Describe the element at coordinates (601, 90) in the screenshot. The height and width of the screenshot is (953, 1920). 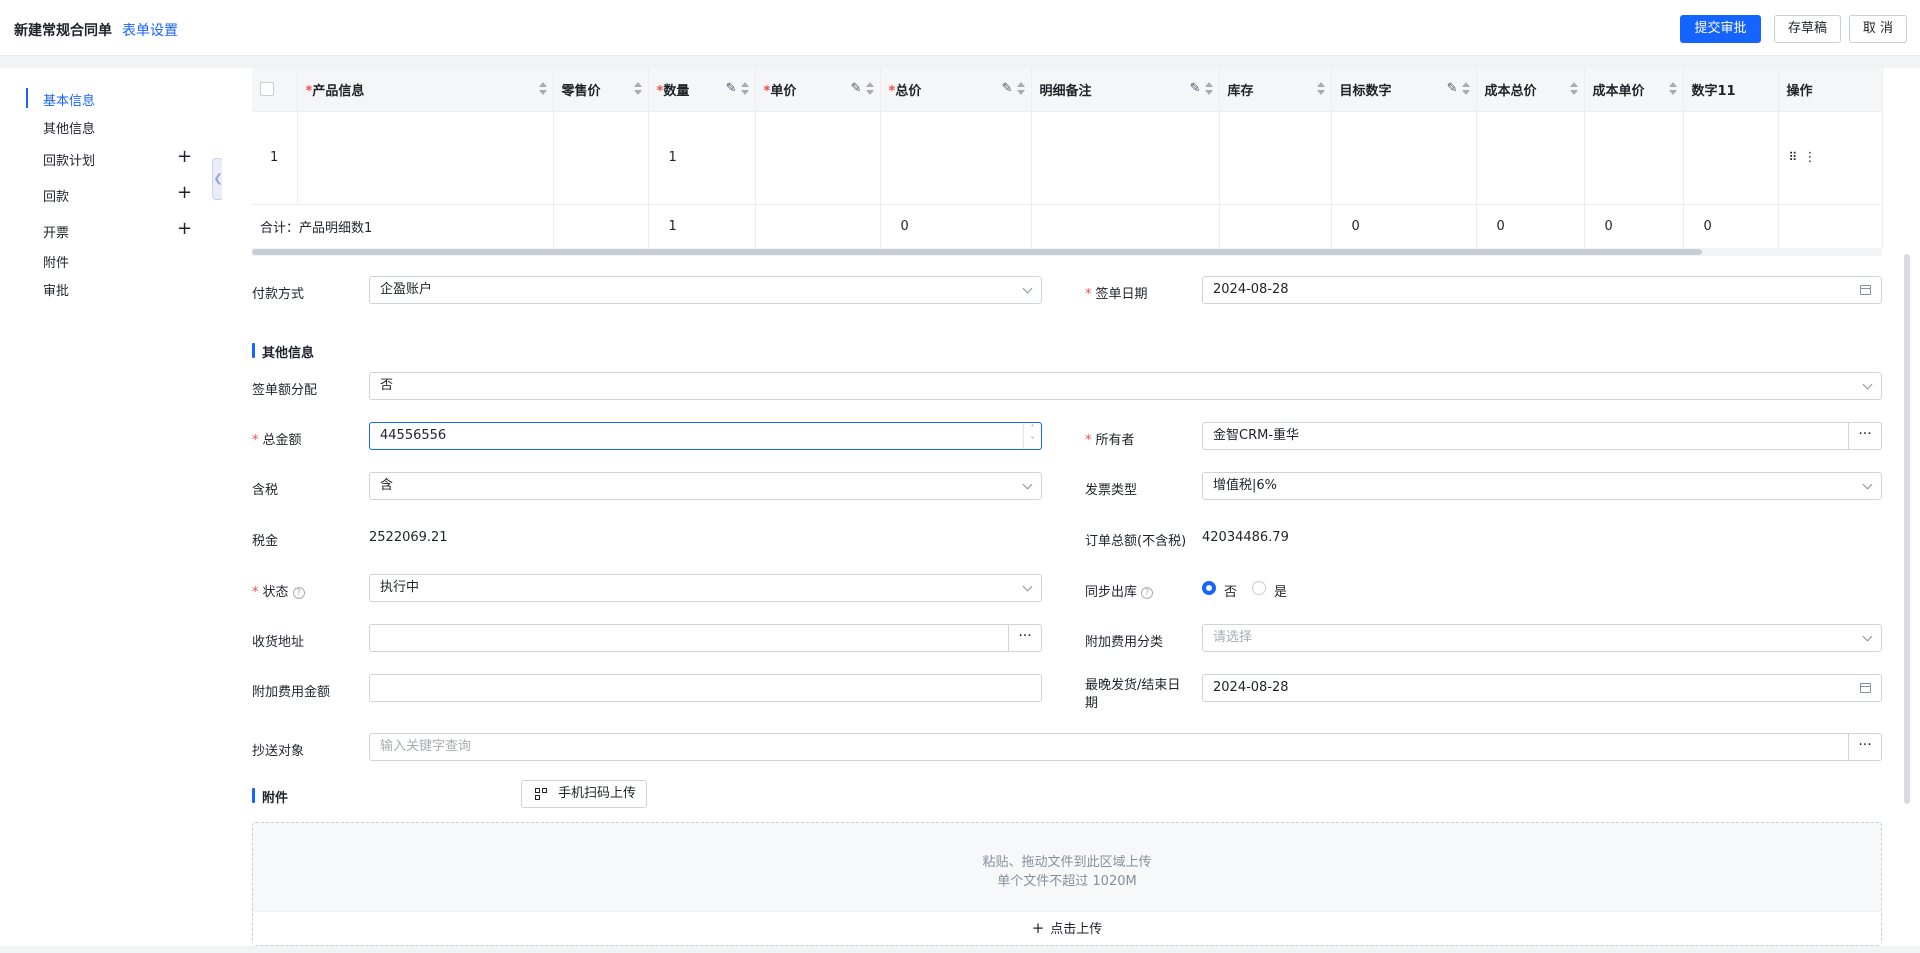
I see `column-header: 零售价` at that location.